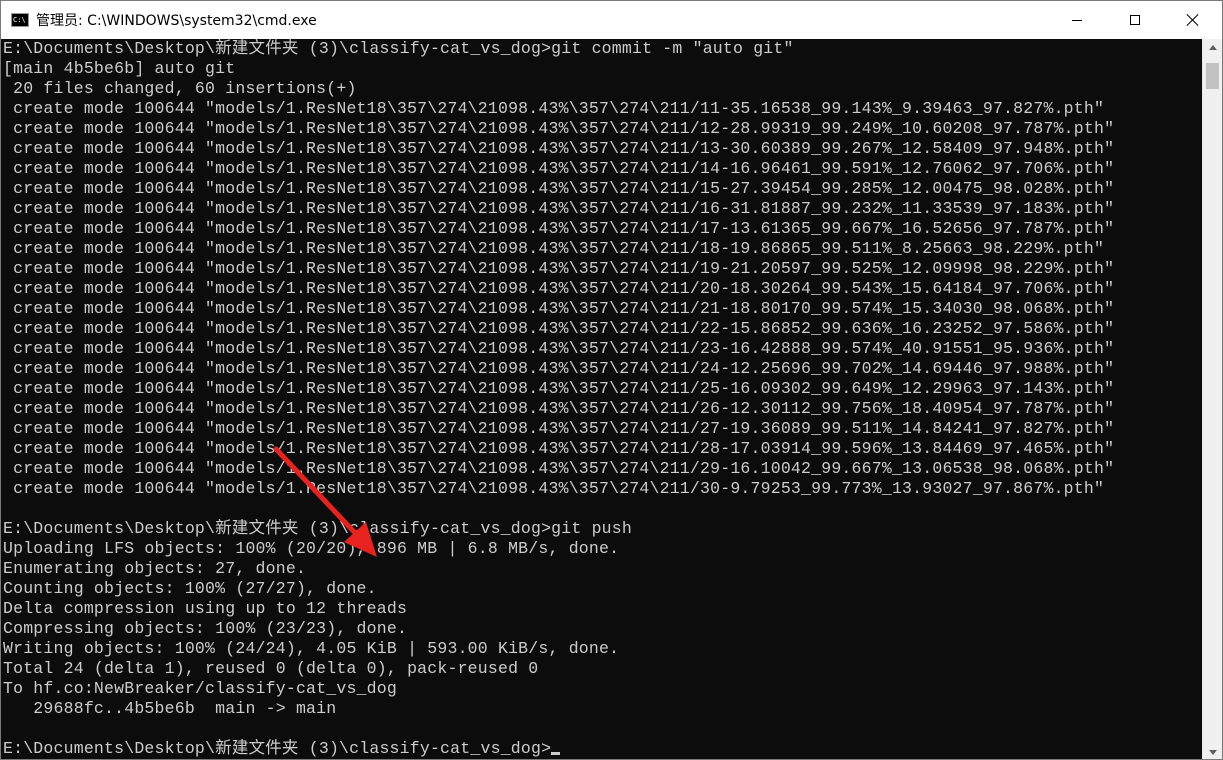 Image resolution: width=1223 pixels, height=760 pixels. I want to click on console-line-text: Delta compression using up to 12 threads, so click(205, 608).